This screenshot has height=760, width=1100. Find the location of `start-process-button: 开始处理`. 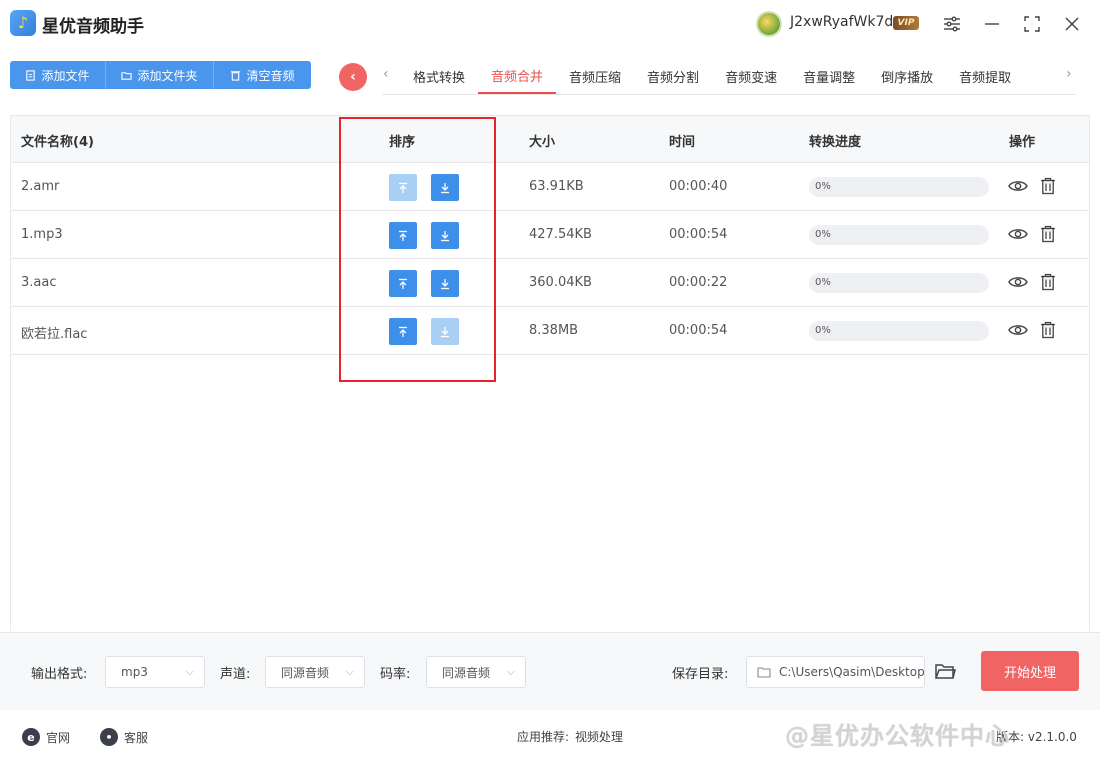

start-process-button: 开始处理 is located at coordinates (1030, 671).